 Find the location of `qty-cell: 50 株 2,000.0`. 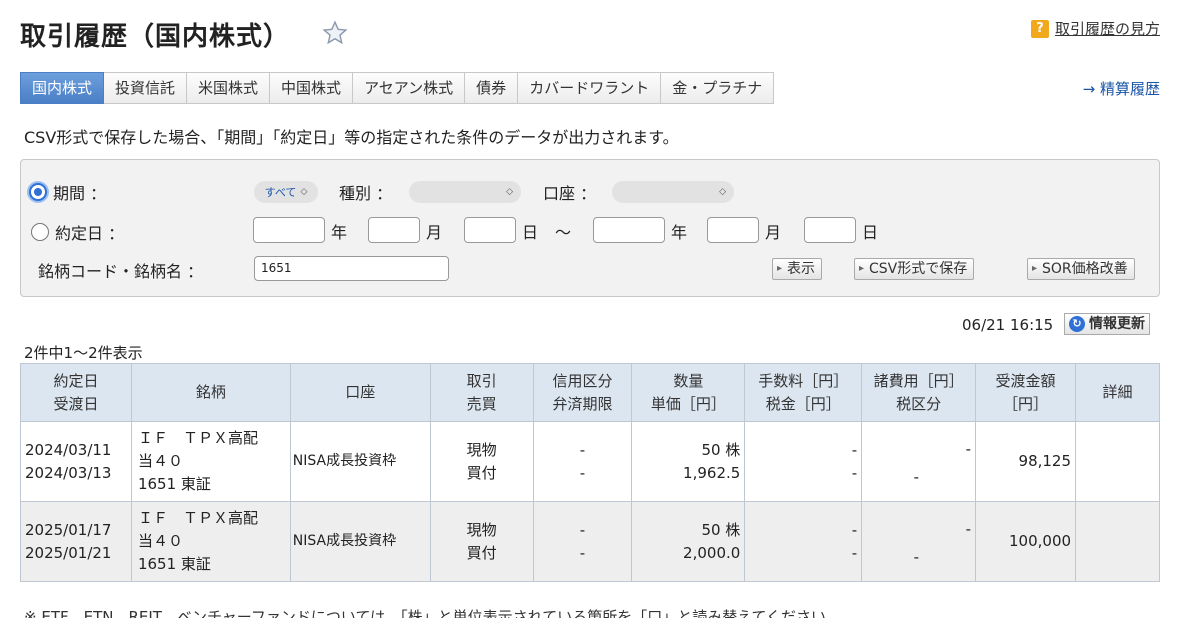

qty-cell: 50 株 2,000.0 is located at coordinates (688, 541).